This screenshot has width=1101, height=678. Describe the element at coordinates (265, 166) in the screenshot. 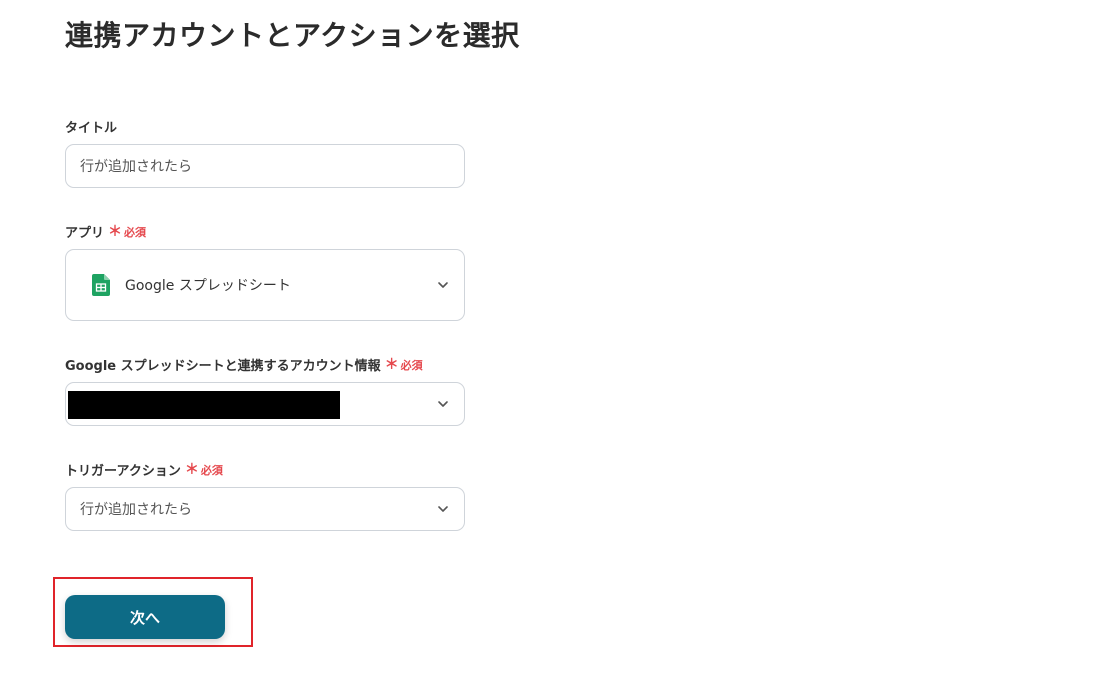

I see `title-input: 行が追加されたら` at that location.